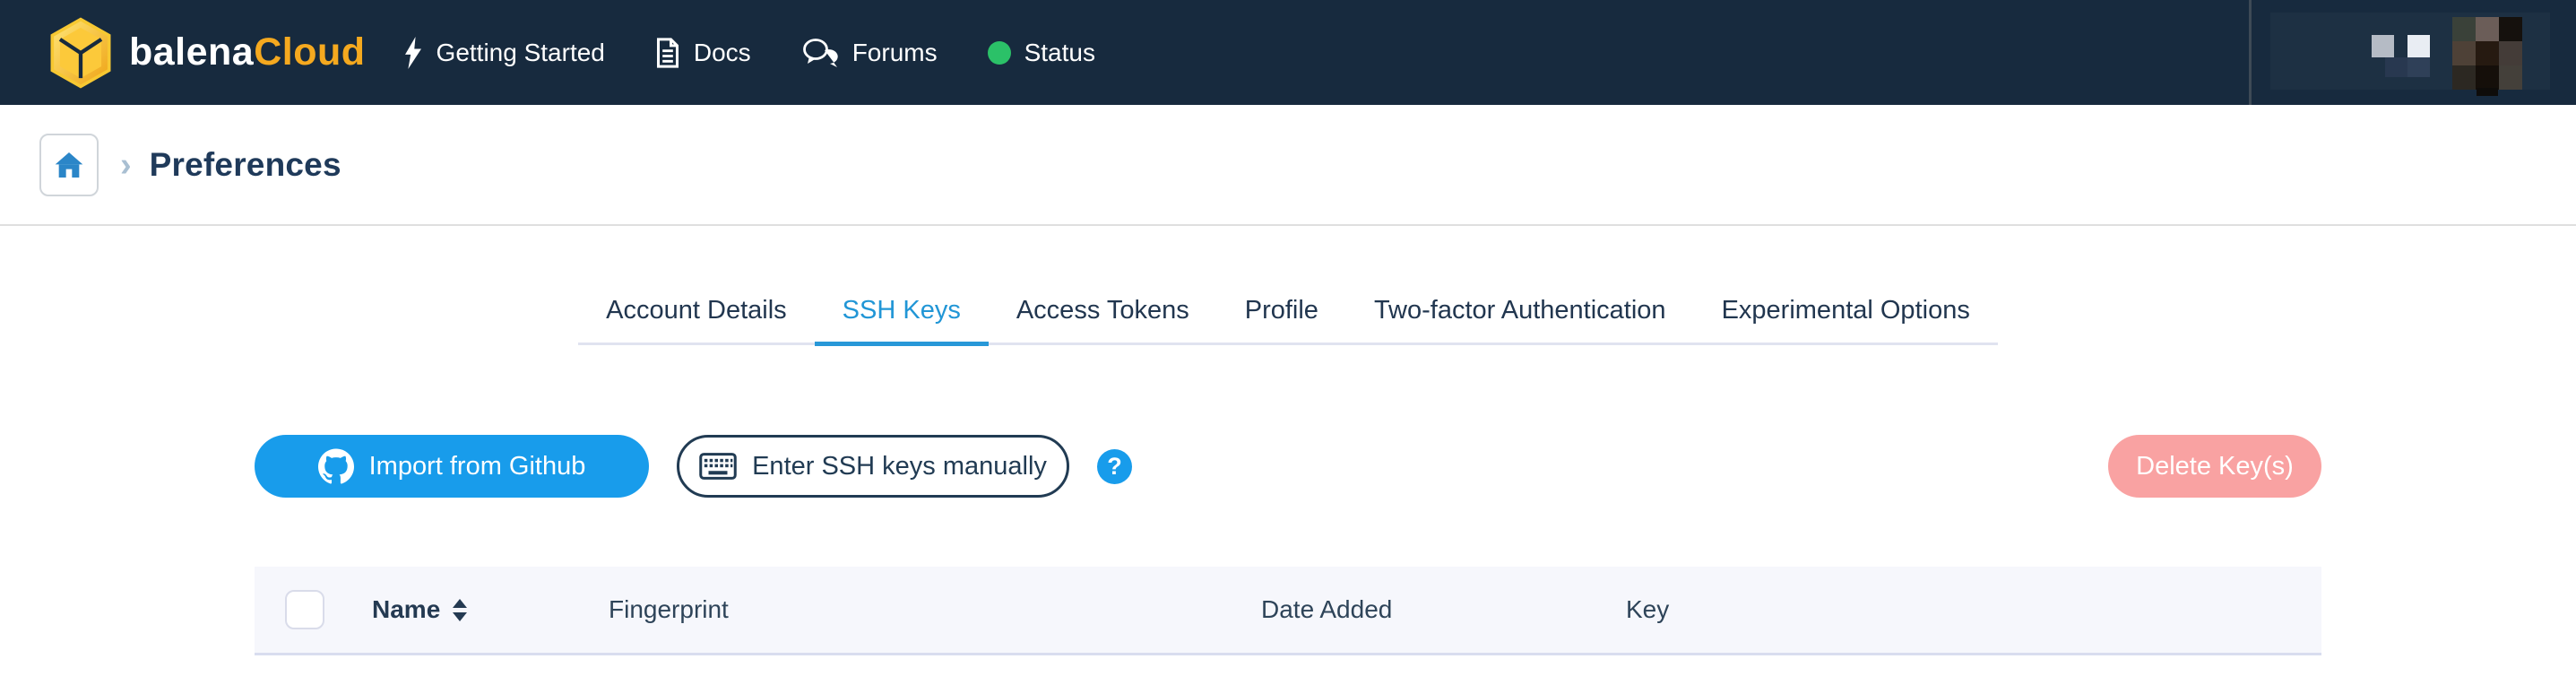 This screenshot has height=685, width=2576. What do you see at coordinates (696, 314) in the screenshot?
I see `tab-account-details: Account Details` at bounding box center [696, 314].